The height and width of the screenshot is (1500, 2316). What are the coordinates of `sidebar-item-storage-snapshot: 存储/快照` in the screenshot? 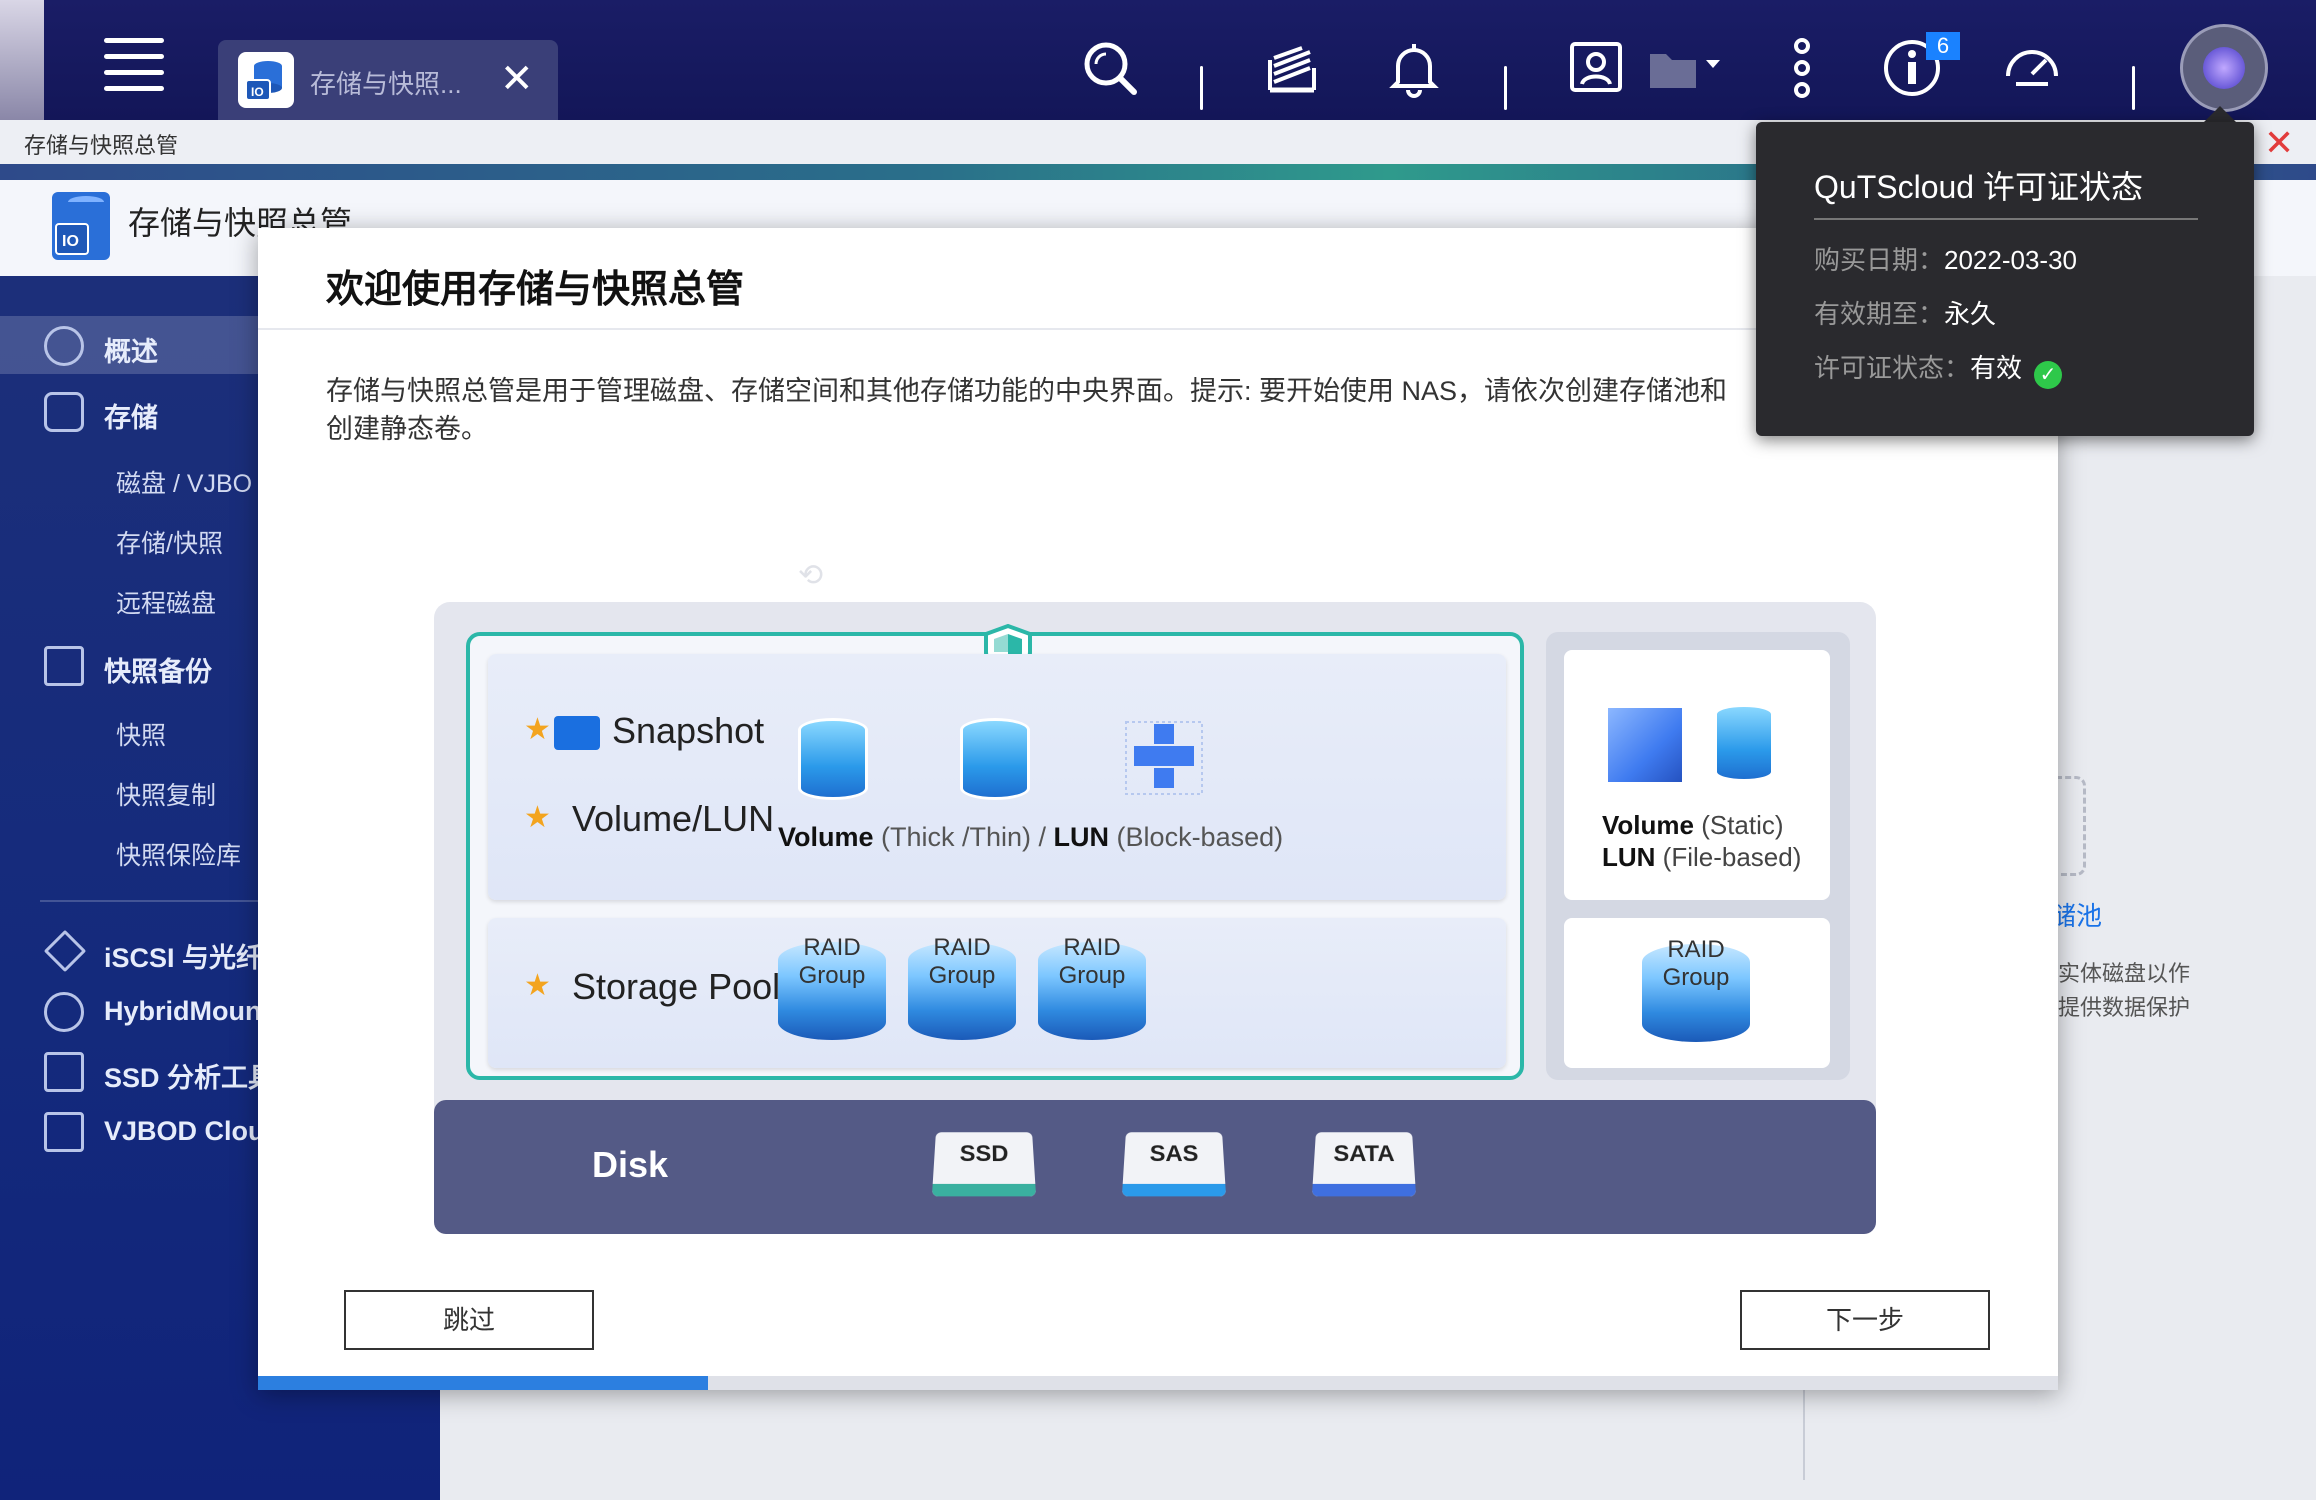 It's located at (169, 542).